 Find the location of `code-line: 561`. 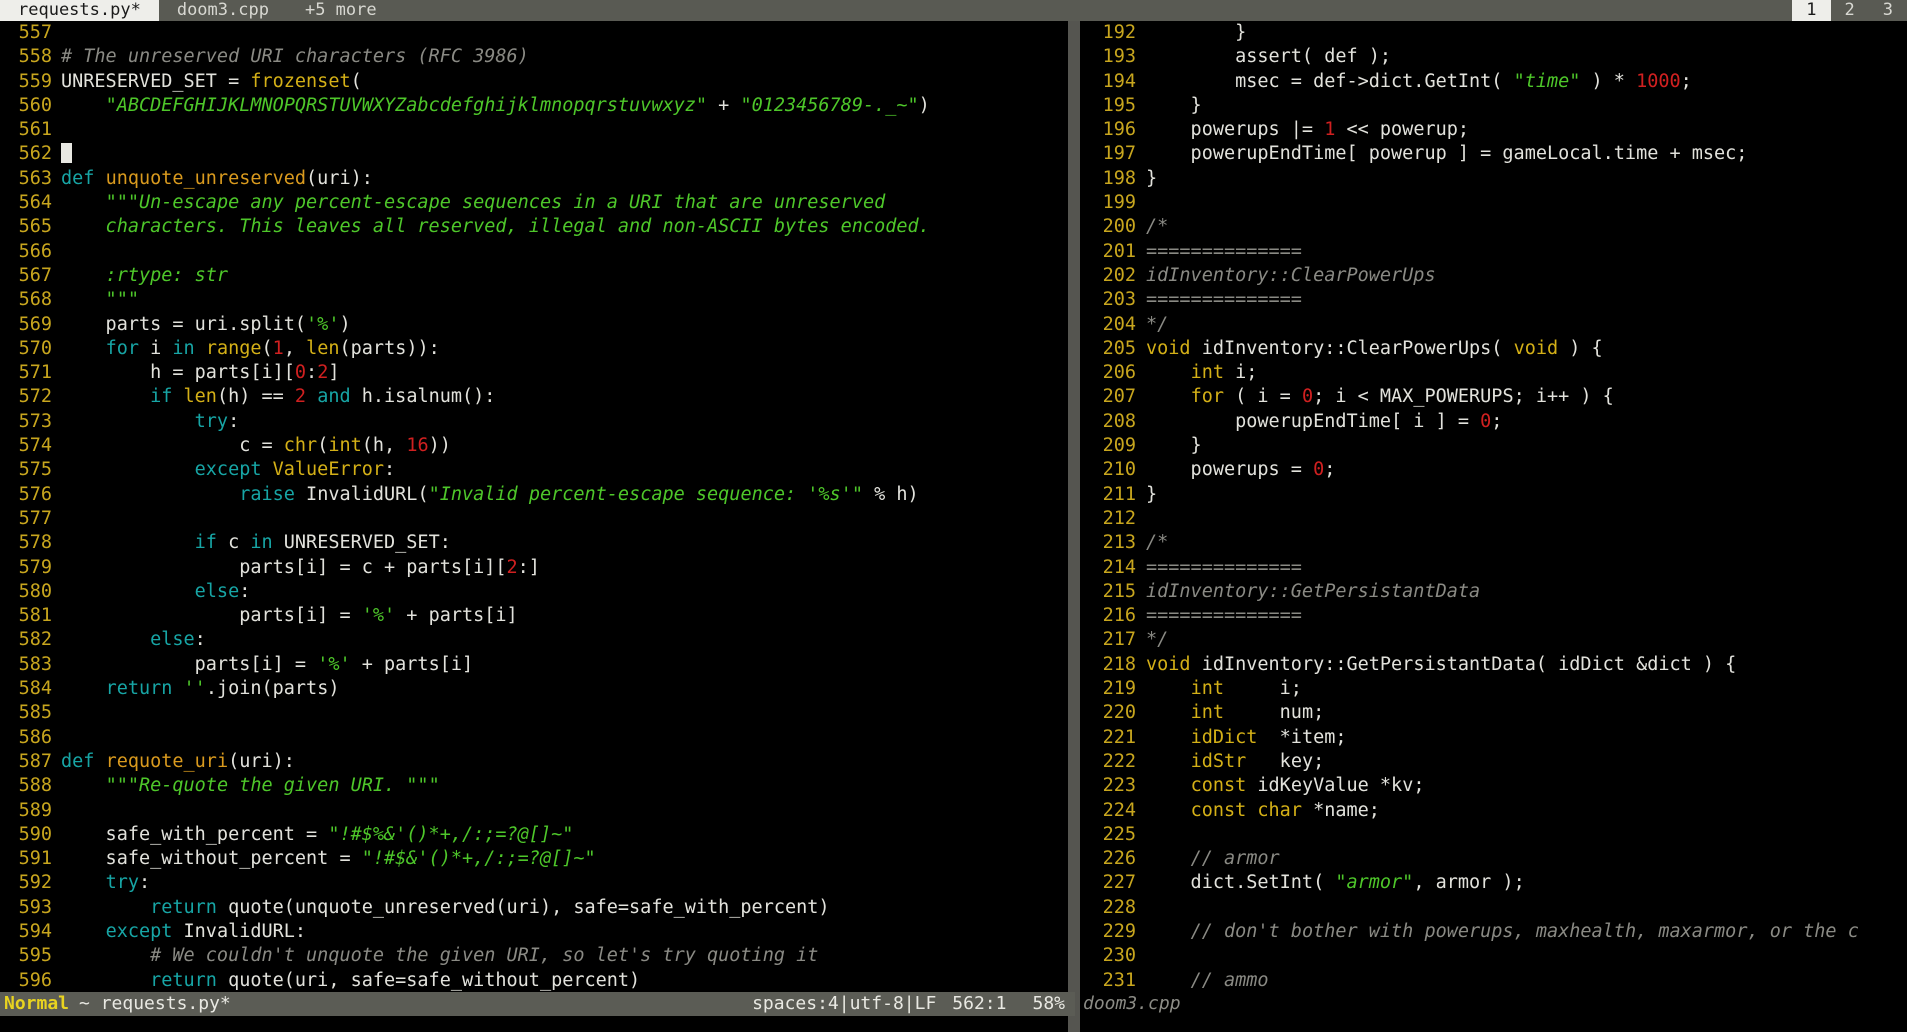

code-line: 561 is located at coordinates (534, 130).